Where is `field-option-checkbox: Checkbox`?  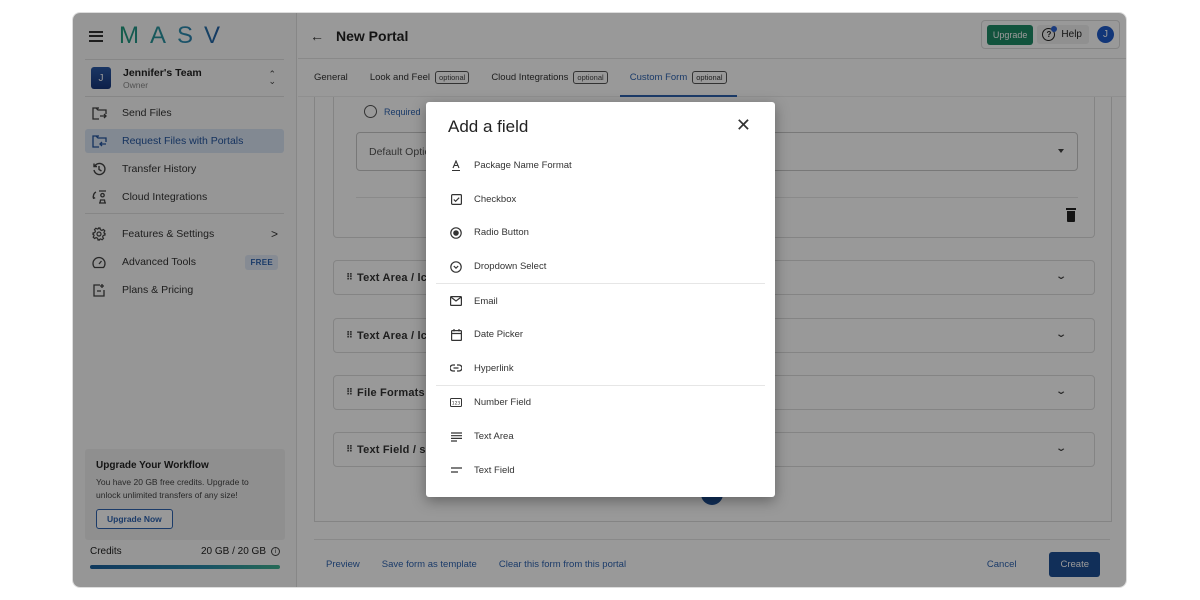 field-option-checkbox: Checkbox is located at coordinates (600, 200).